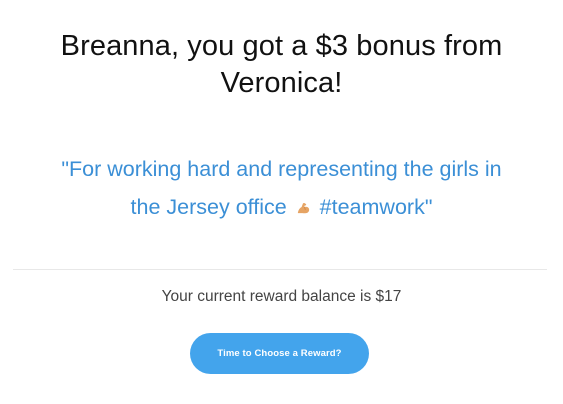 The height and width of the screenshot is (404, 563). I want to click on message-line-2: the Jersey office #teamwork", so click(281, 207).